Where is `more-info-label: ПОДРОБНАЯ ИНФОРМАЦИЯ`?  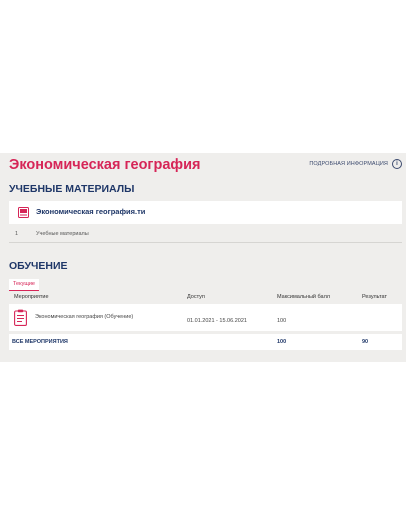
more-info-label: ПОДРОБНАЯ ИНФОРМАЦИЯ is located at coordinates (348, 164).